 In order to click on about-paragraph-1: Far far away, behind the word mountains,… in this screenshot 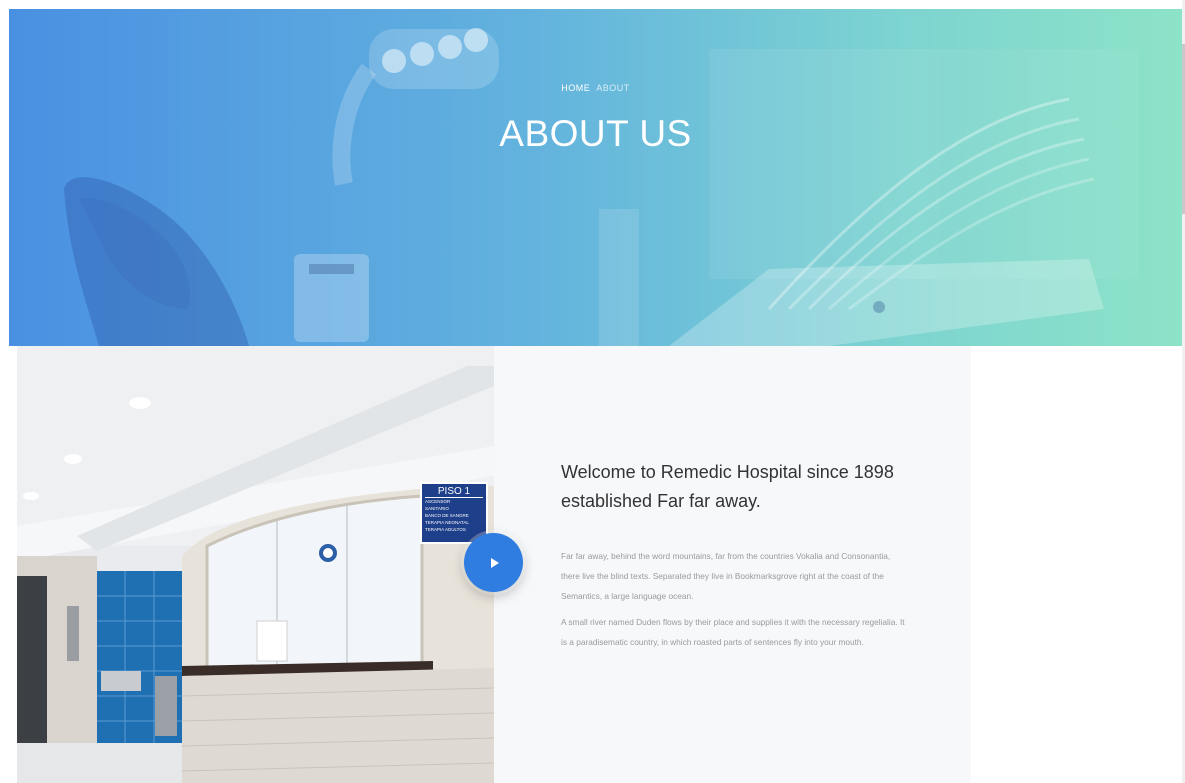, I will do `click(726, 576)`.